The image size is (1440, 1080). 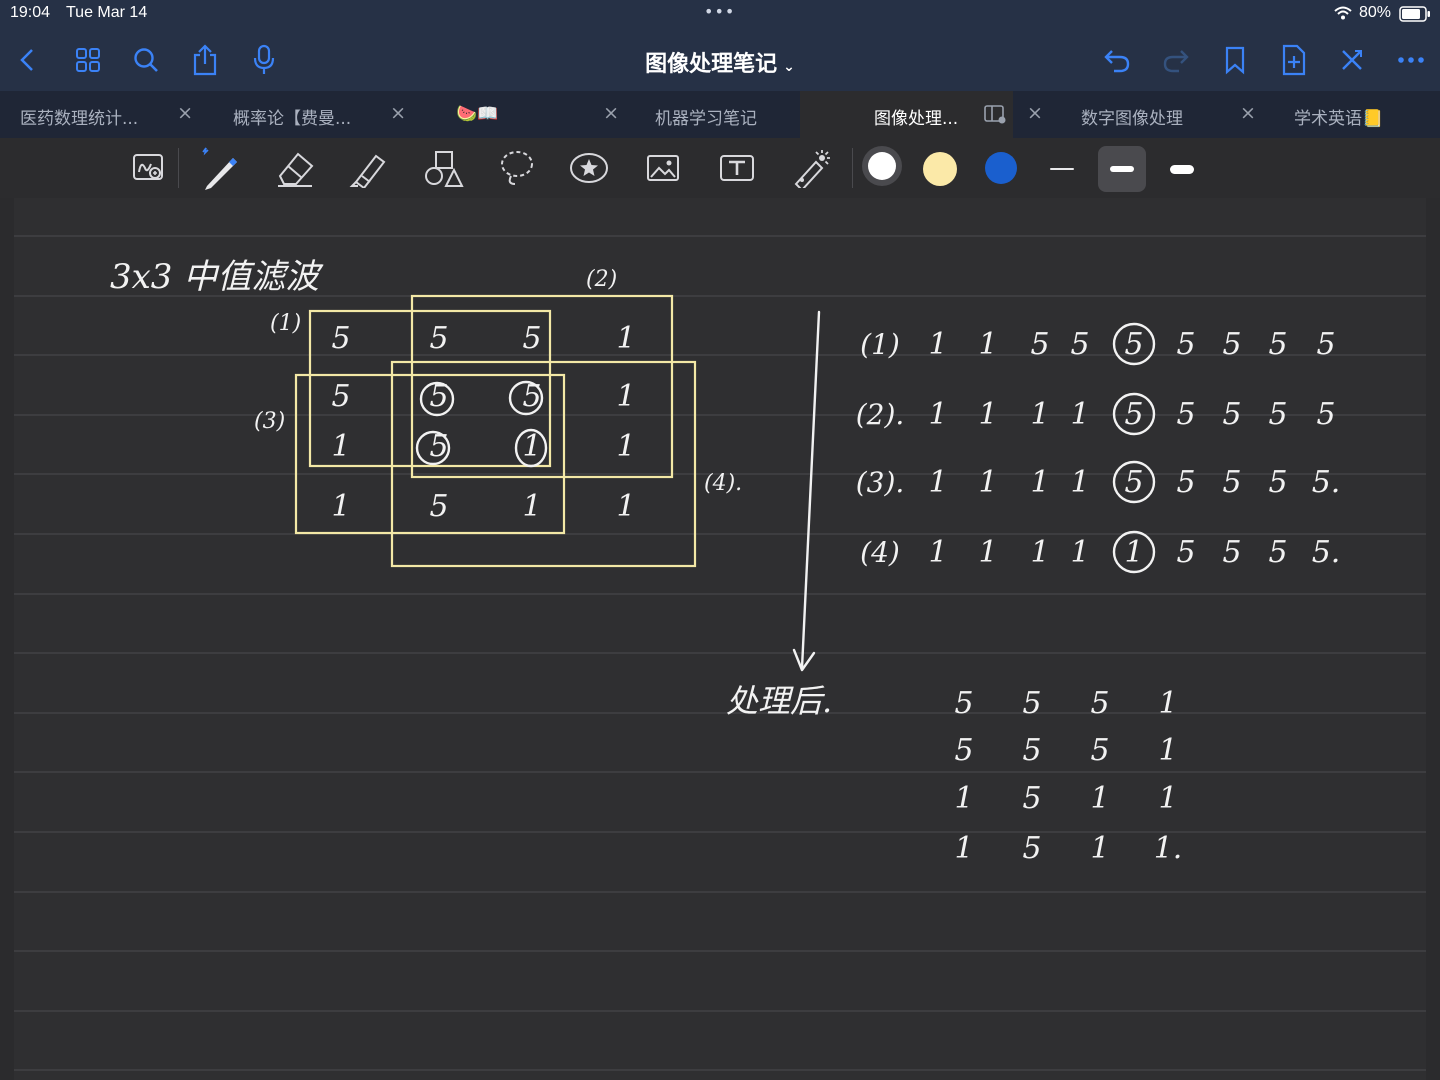 I want to click on more-icon, so click(x=1411, y=60).